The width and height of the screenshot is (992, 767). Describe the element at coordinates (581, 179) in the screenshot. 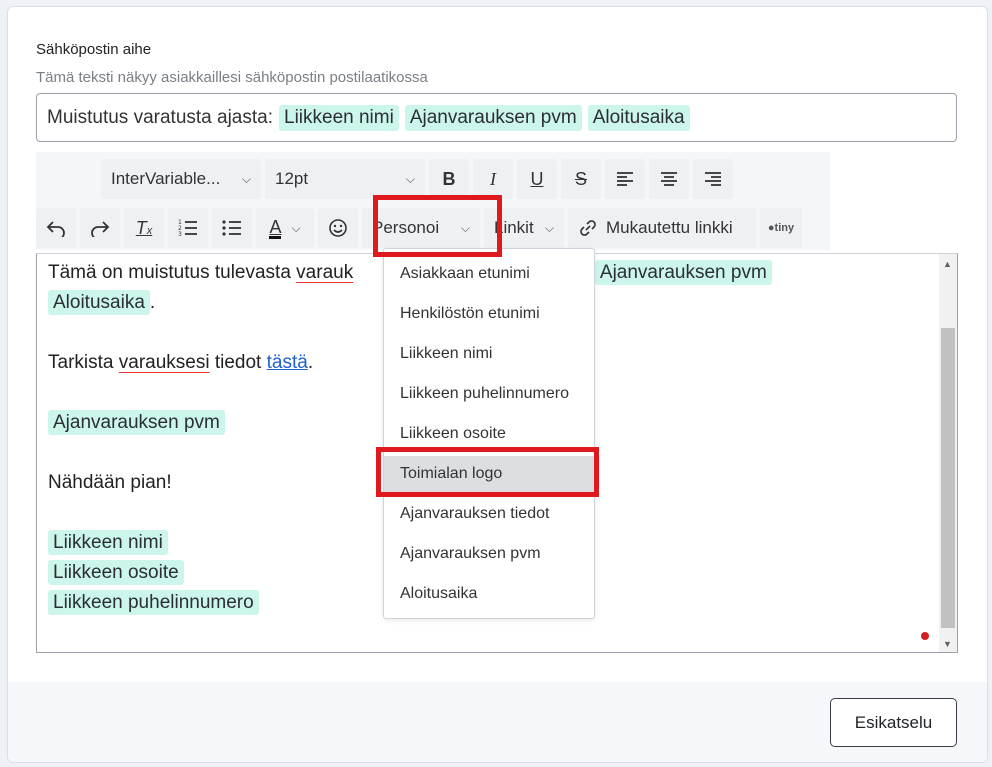

I see `strikethrough-button: S` at that location.